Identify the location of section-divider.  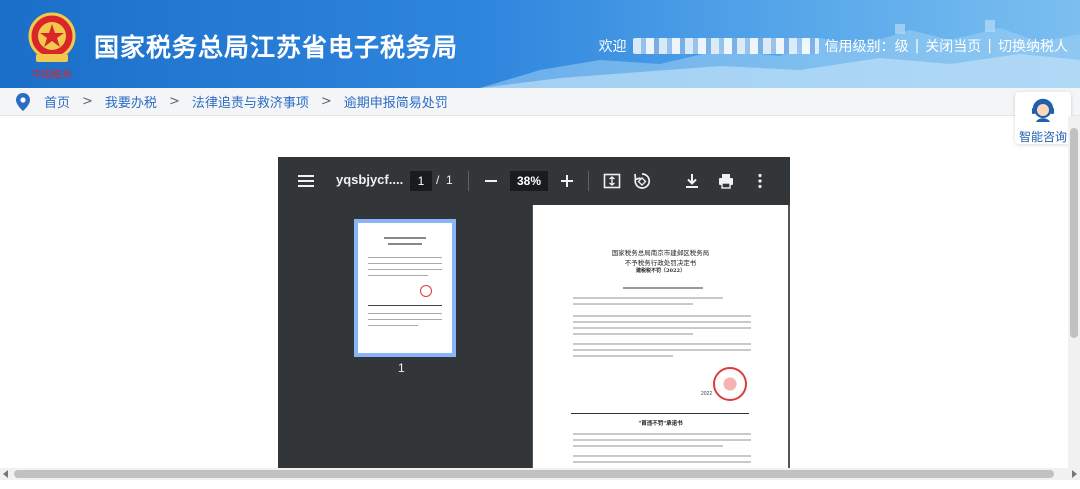
(660, 413).